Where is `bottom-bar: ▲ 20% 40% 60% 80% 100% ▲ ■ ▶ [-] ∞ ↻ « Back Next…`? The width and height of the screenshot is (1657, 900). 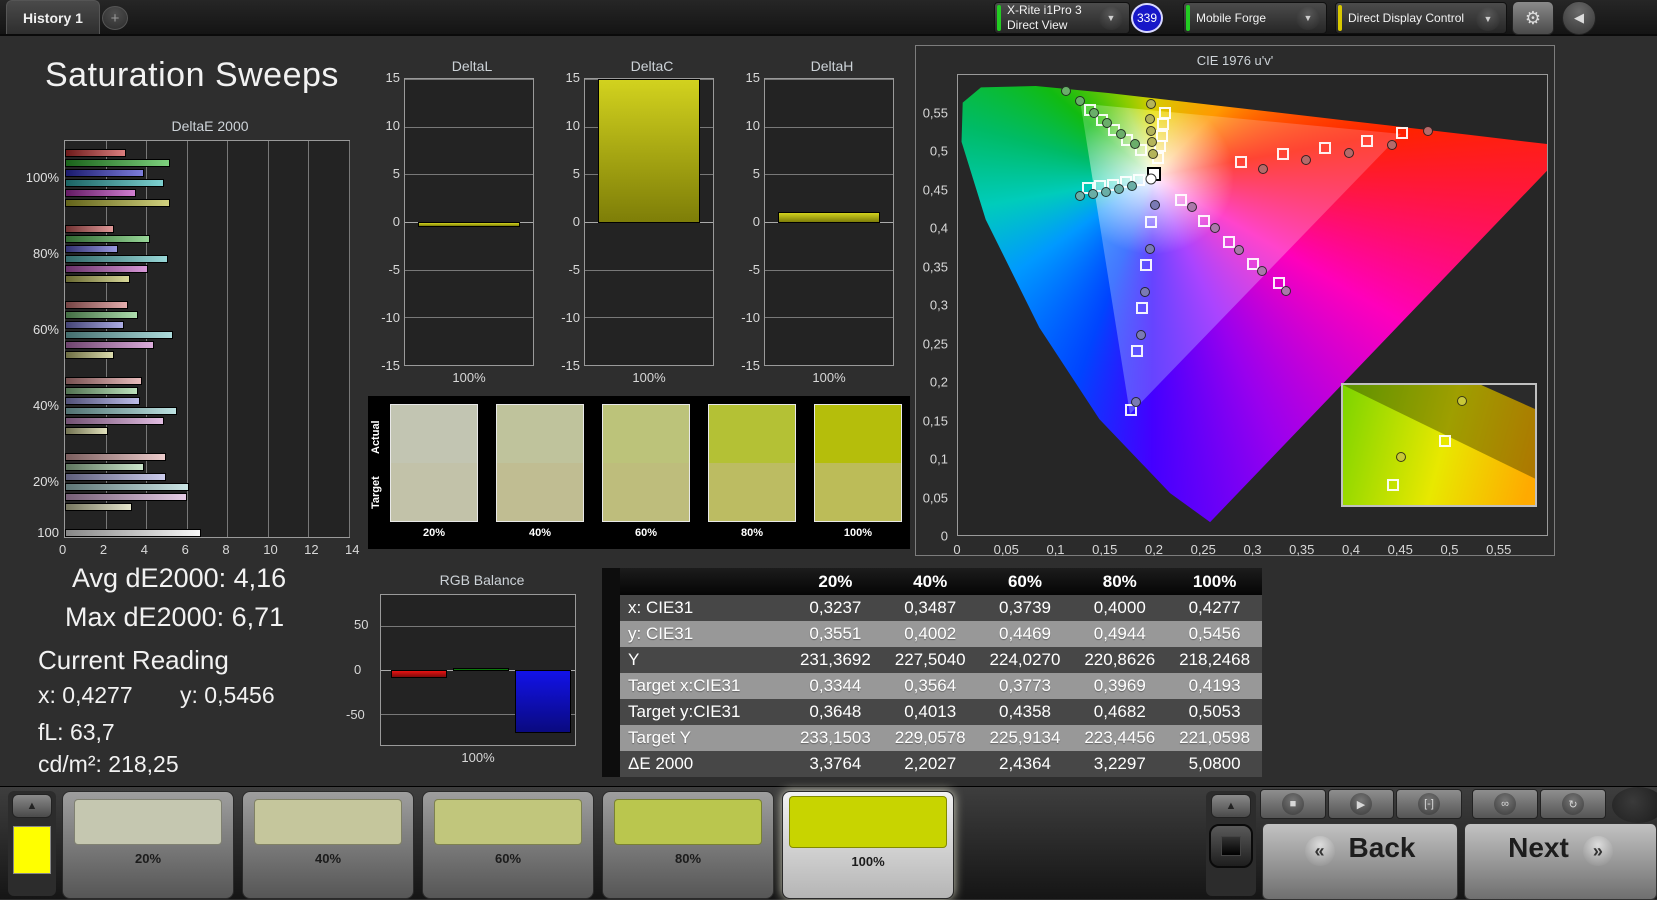 bottom-bar: ▲ 20% 40% 60% 80% 100% ▲ ■ ▶ [-] ∞ ↻ « Back Next… is located at coordinates (828, 843).